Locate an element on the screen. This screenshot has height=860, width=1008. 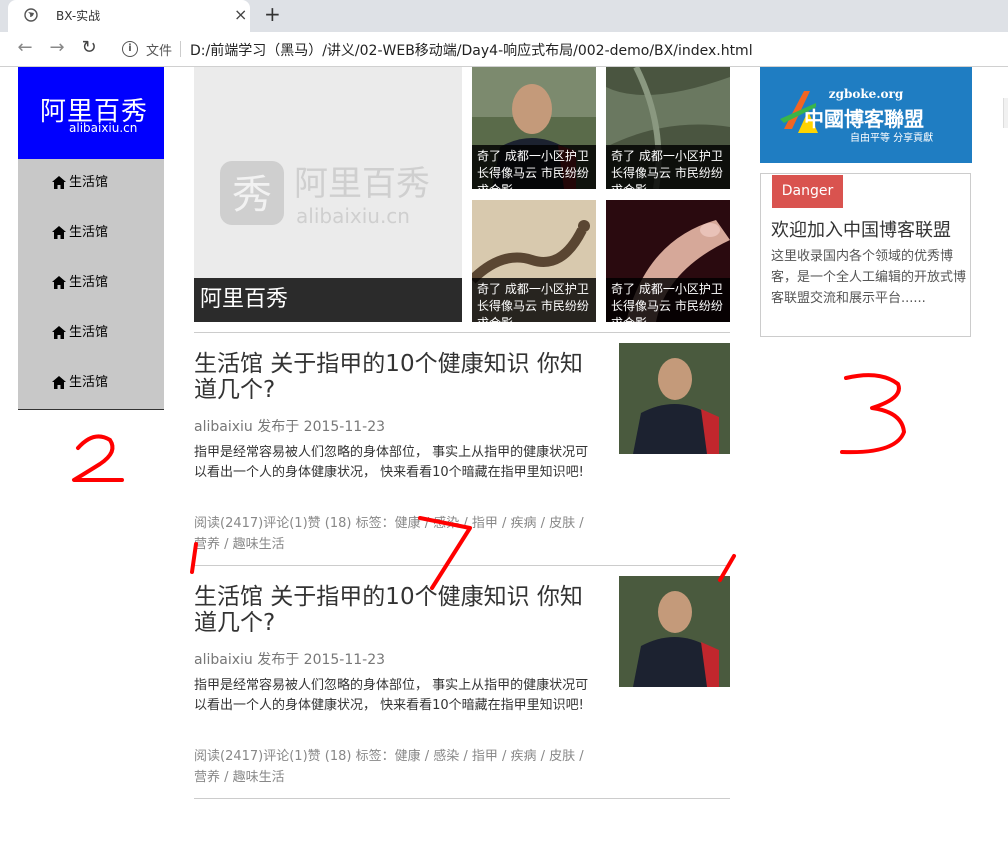
thumb-card-2: 奇了 成都一小区护卫长得像马云 市民纷纷求合影 is located at coordinates (668, 128).